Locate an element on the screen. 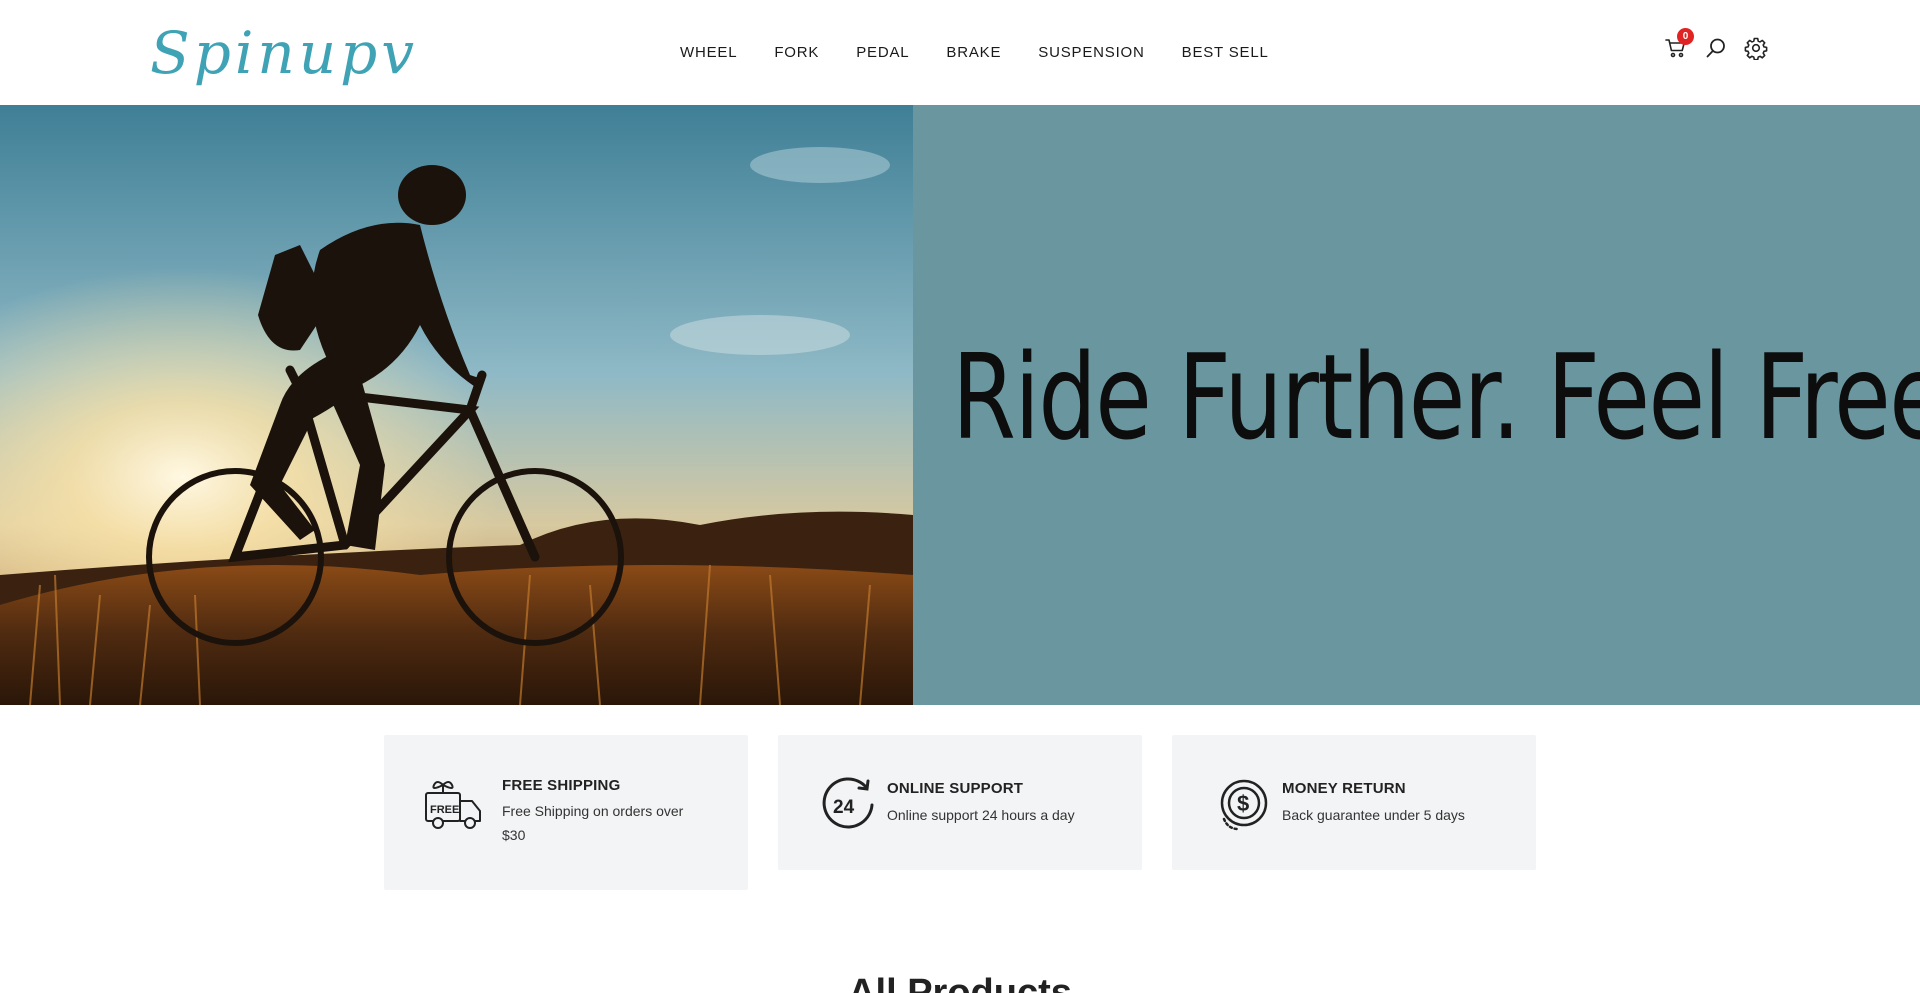  brand-logo: Spinupv is located at coordinates (284, 53).